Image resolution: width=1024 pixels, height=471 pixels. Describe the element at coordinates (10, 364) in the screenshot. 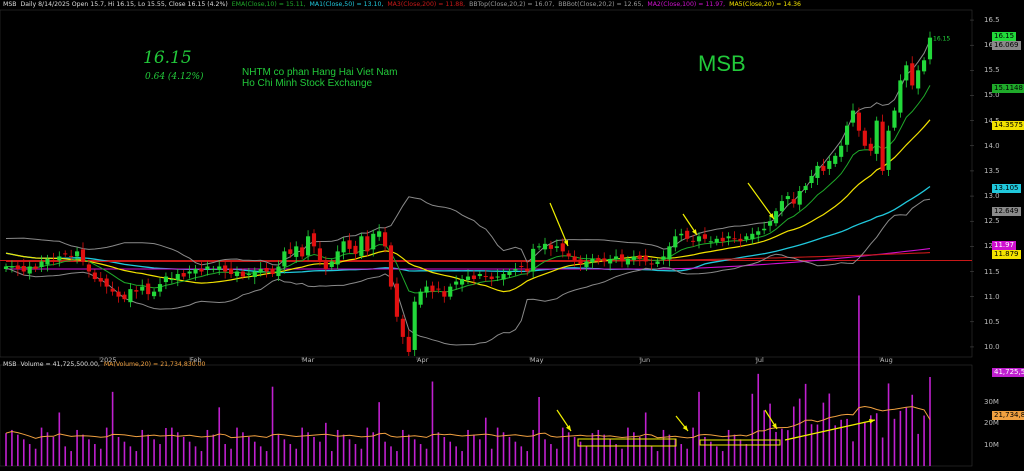

I see `vol-header-symbol: MSB` at that location.